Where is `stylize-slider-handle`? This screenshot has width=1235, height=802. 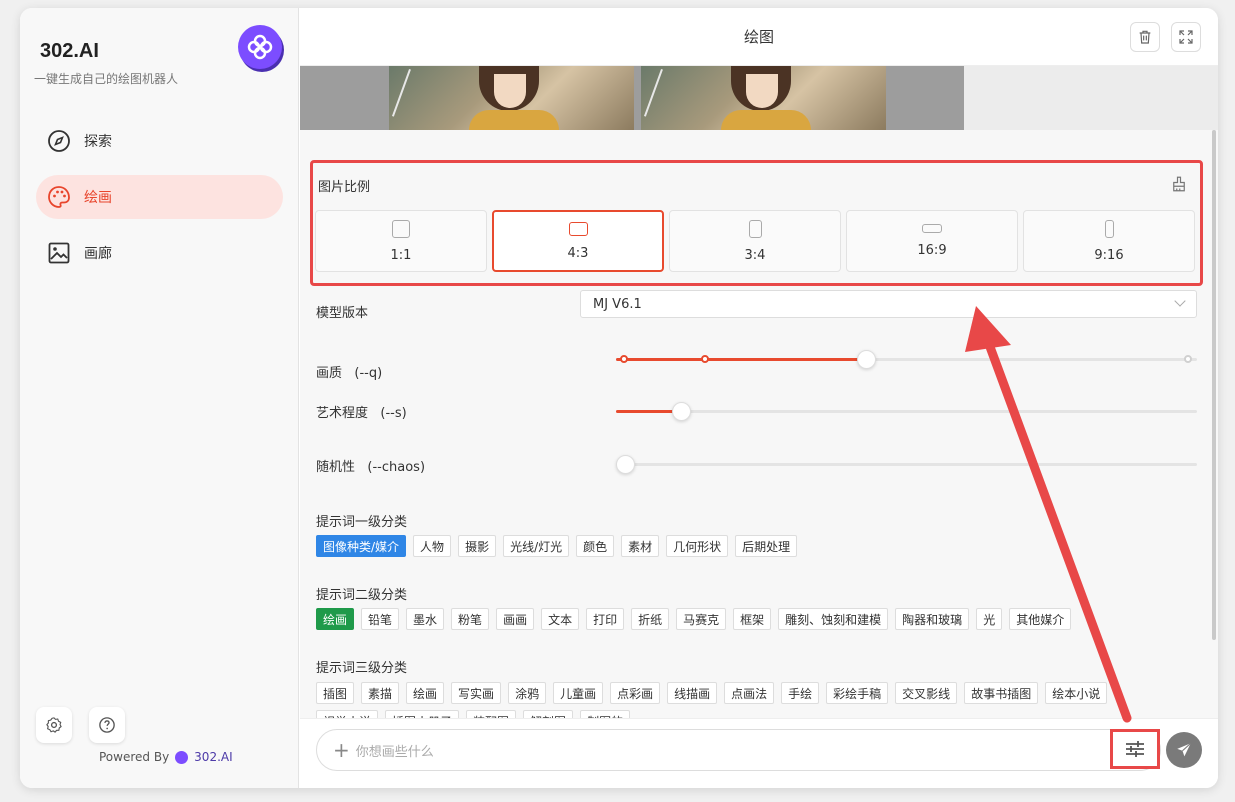
stylize-slider-handle is located at coordinates (681, 411).